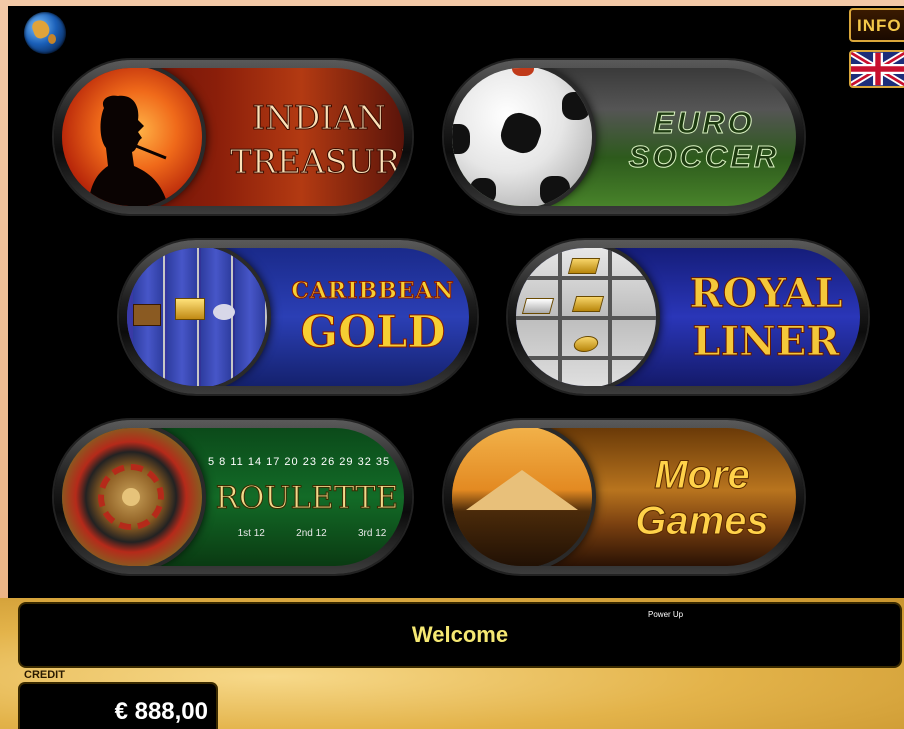  I want to click on soccer-ball-icon, so click(522, 137).